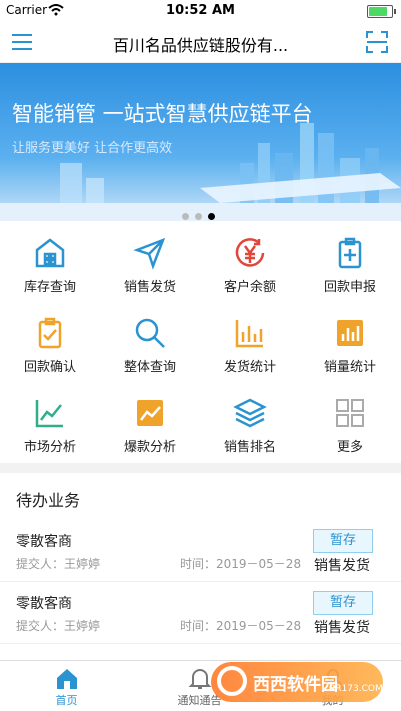 The width and height of the screenshot is (401, 711). What do you see at coordinates (50, 253) in the screenshot?
I see `warehouse-icon` at bounding box center [50, 253].